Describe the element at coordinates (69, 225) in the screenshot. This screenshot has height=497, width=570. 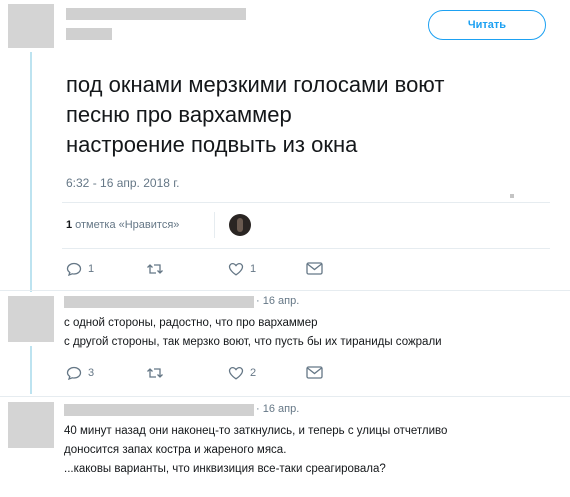
I see `likes-count: 1` at that location.